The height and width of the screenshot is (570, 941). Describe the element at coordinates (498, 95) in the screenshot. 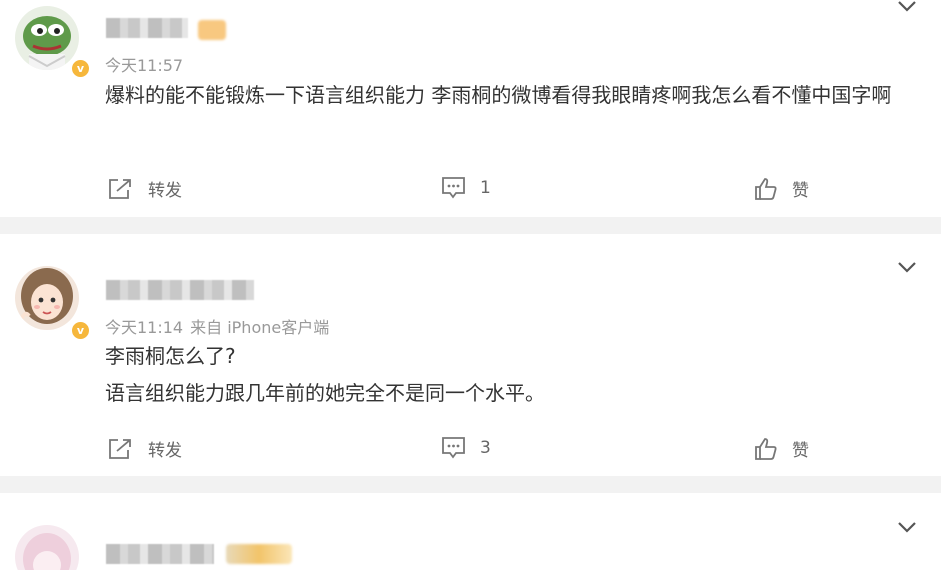

I see `comment-text: 爆料的能不能锻炼一下语言组织能力 李雨桐的微博看得我眼睛疼啊我怎么看不懂中国字啊` at that location.